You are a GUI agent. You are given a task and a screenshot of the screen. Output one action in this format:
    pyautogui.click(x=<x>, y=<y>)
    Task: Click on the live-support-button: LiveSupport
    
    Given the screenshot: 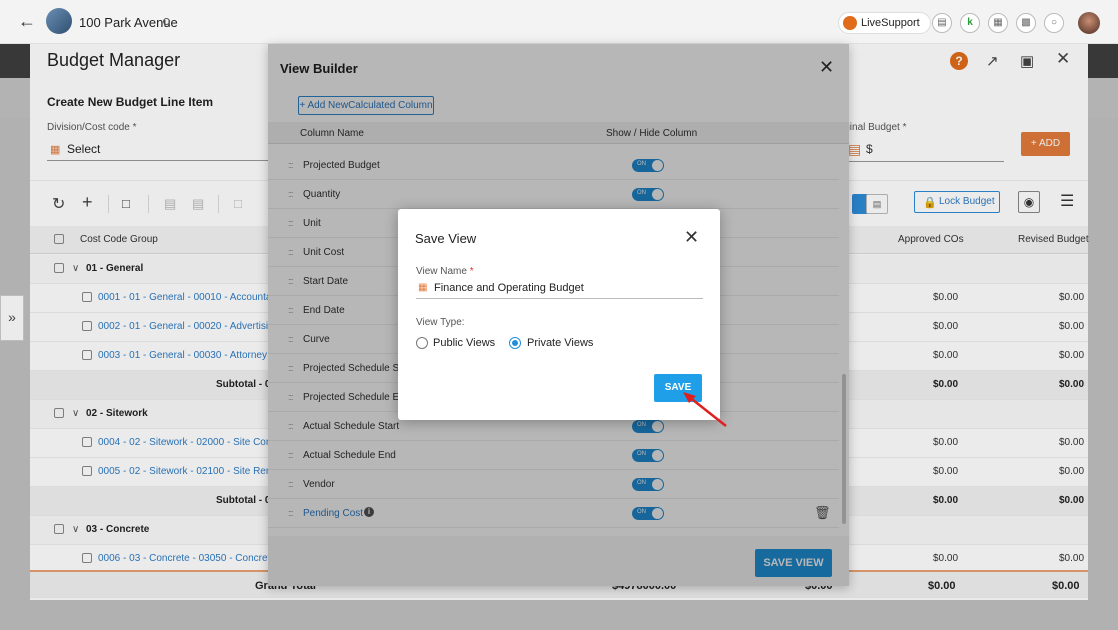 What is the action you would take?
    pyautogui.click(x=884, y=23)
    